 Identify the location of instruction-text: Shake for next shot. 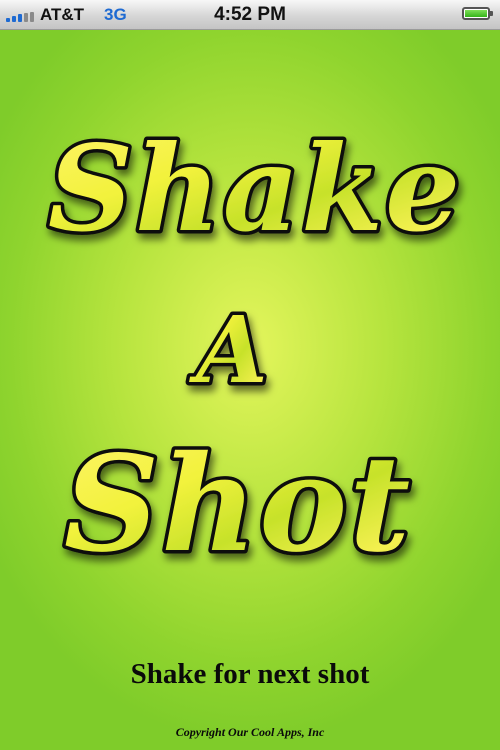
(250, 674).